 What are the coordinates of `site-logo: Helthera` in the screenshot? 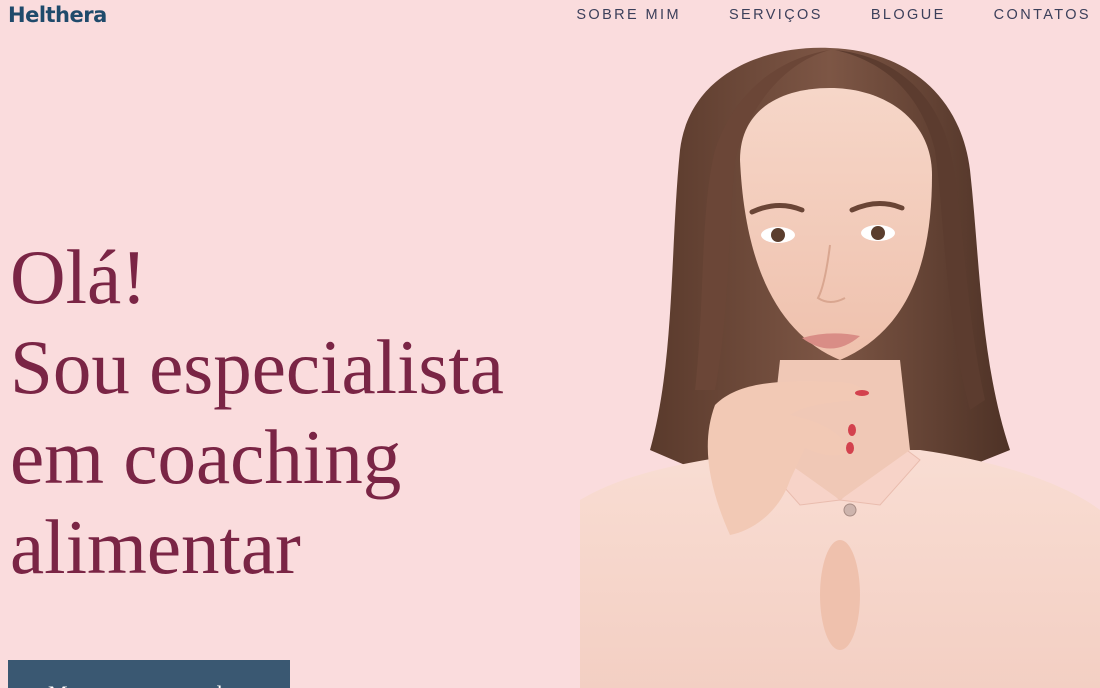 It's located at (57, 15).